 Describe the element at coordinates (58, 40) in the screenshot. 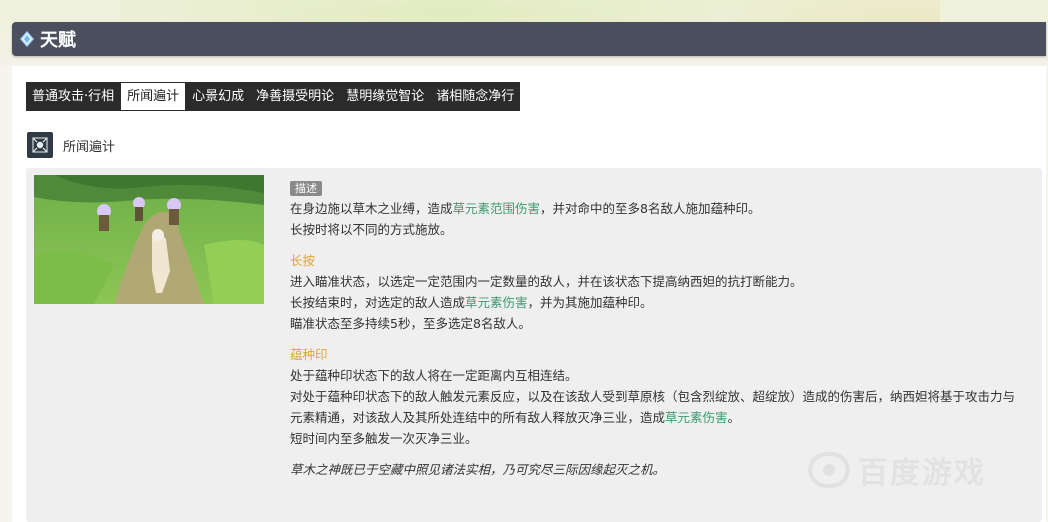

I see `section-title: 天赋` at that location.